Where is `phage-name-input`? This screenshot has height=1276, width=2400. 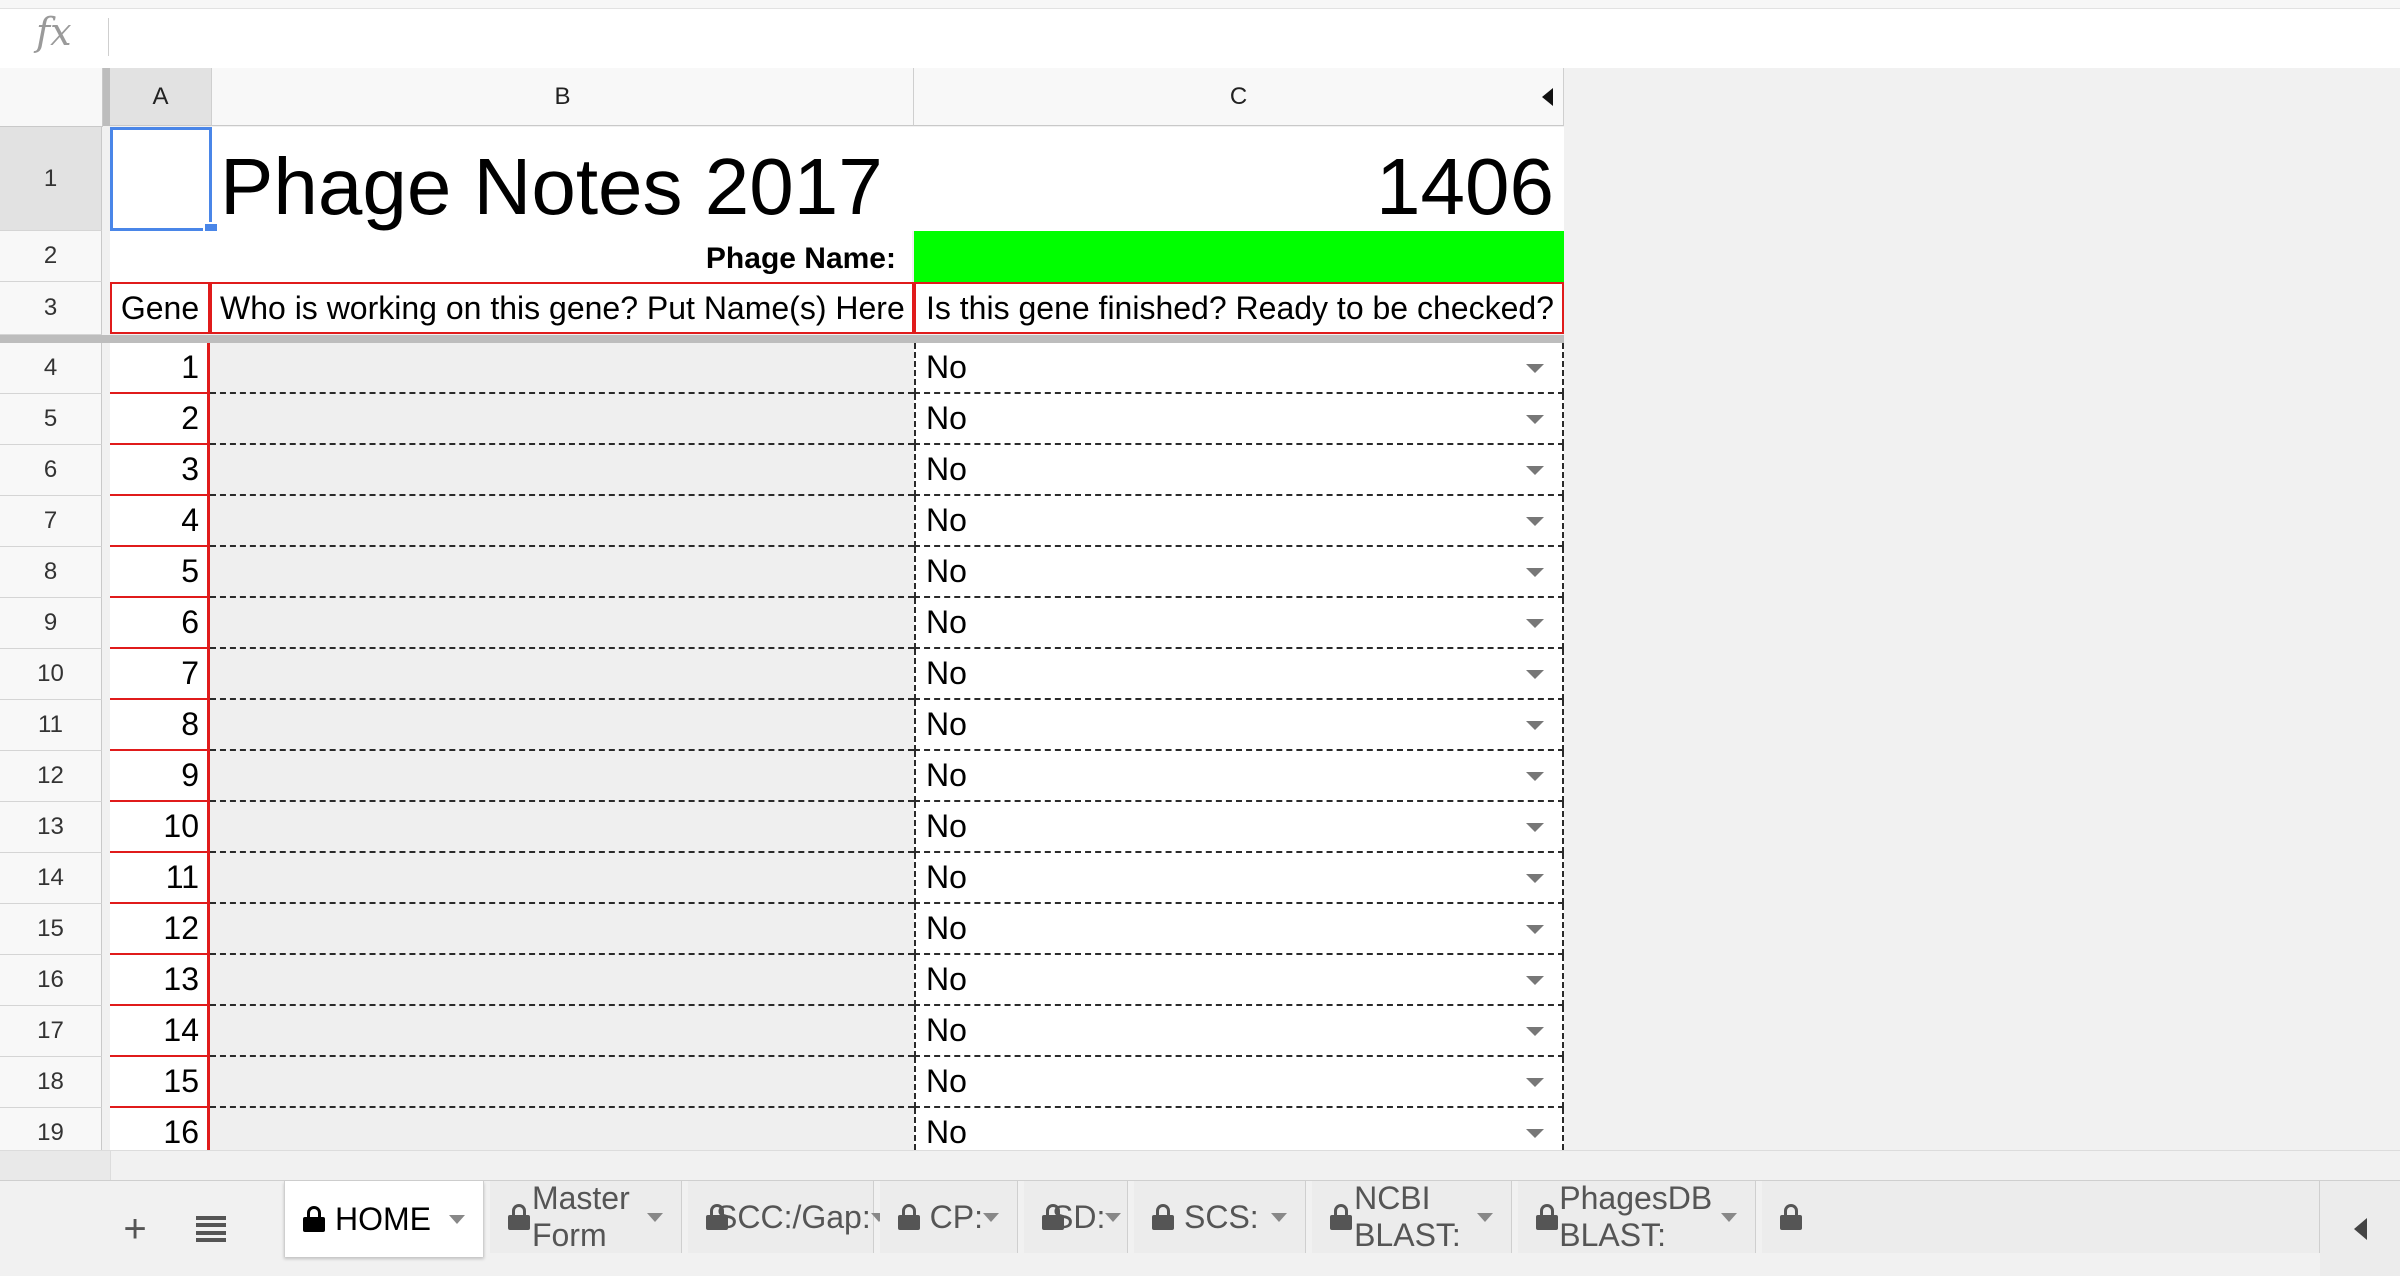 phage-name-input is located at coordinates (1239, 257).